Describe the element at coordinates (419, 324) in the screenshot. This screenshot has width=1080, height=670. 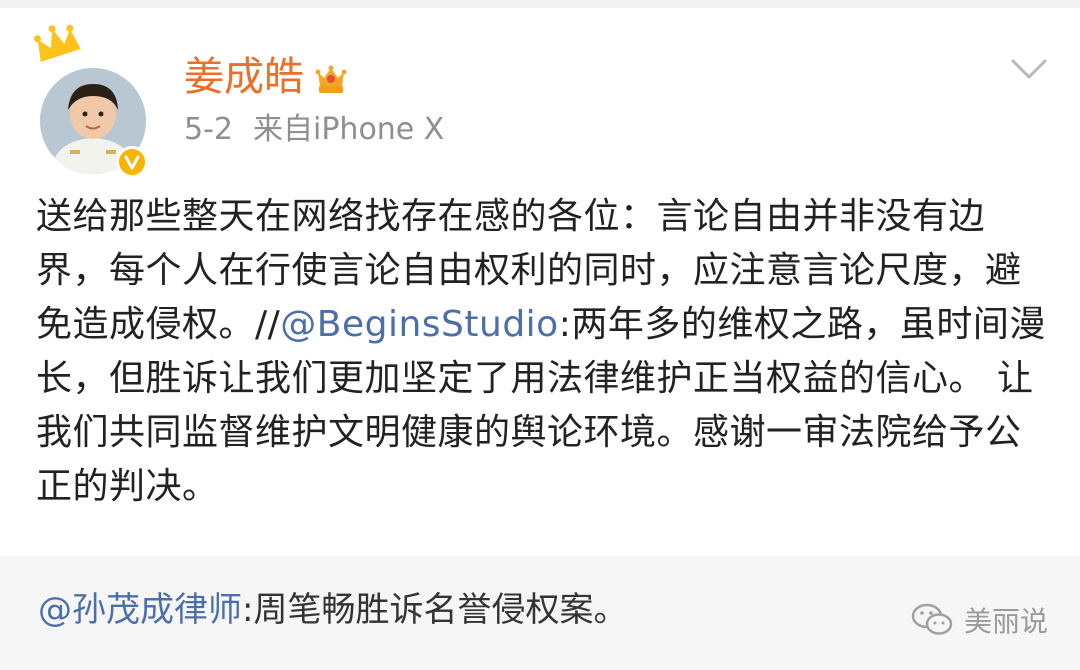
I see `mention-link: @BeginsStudio` at that location.